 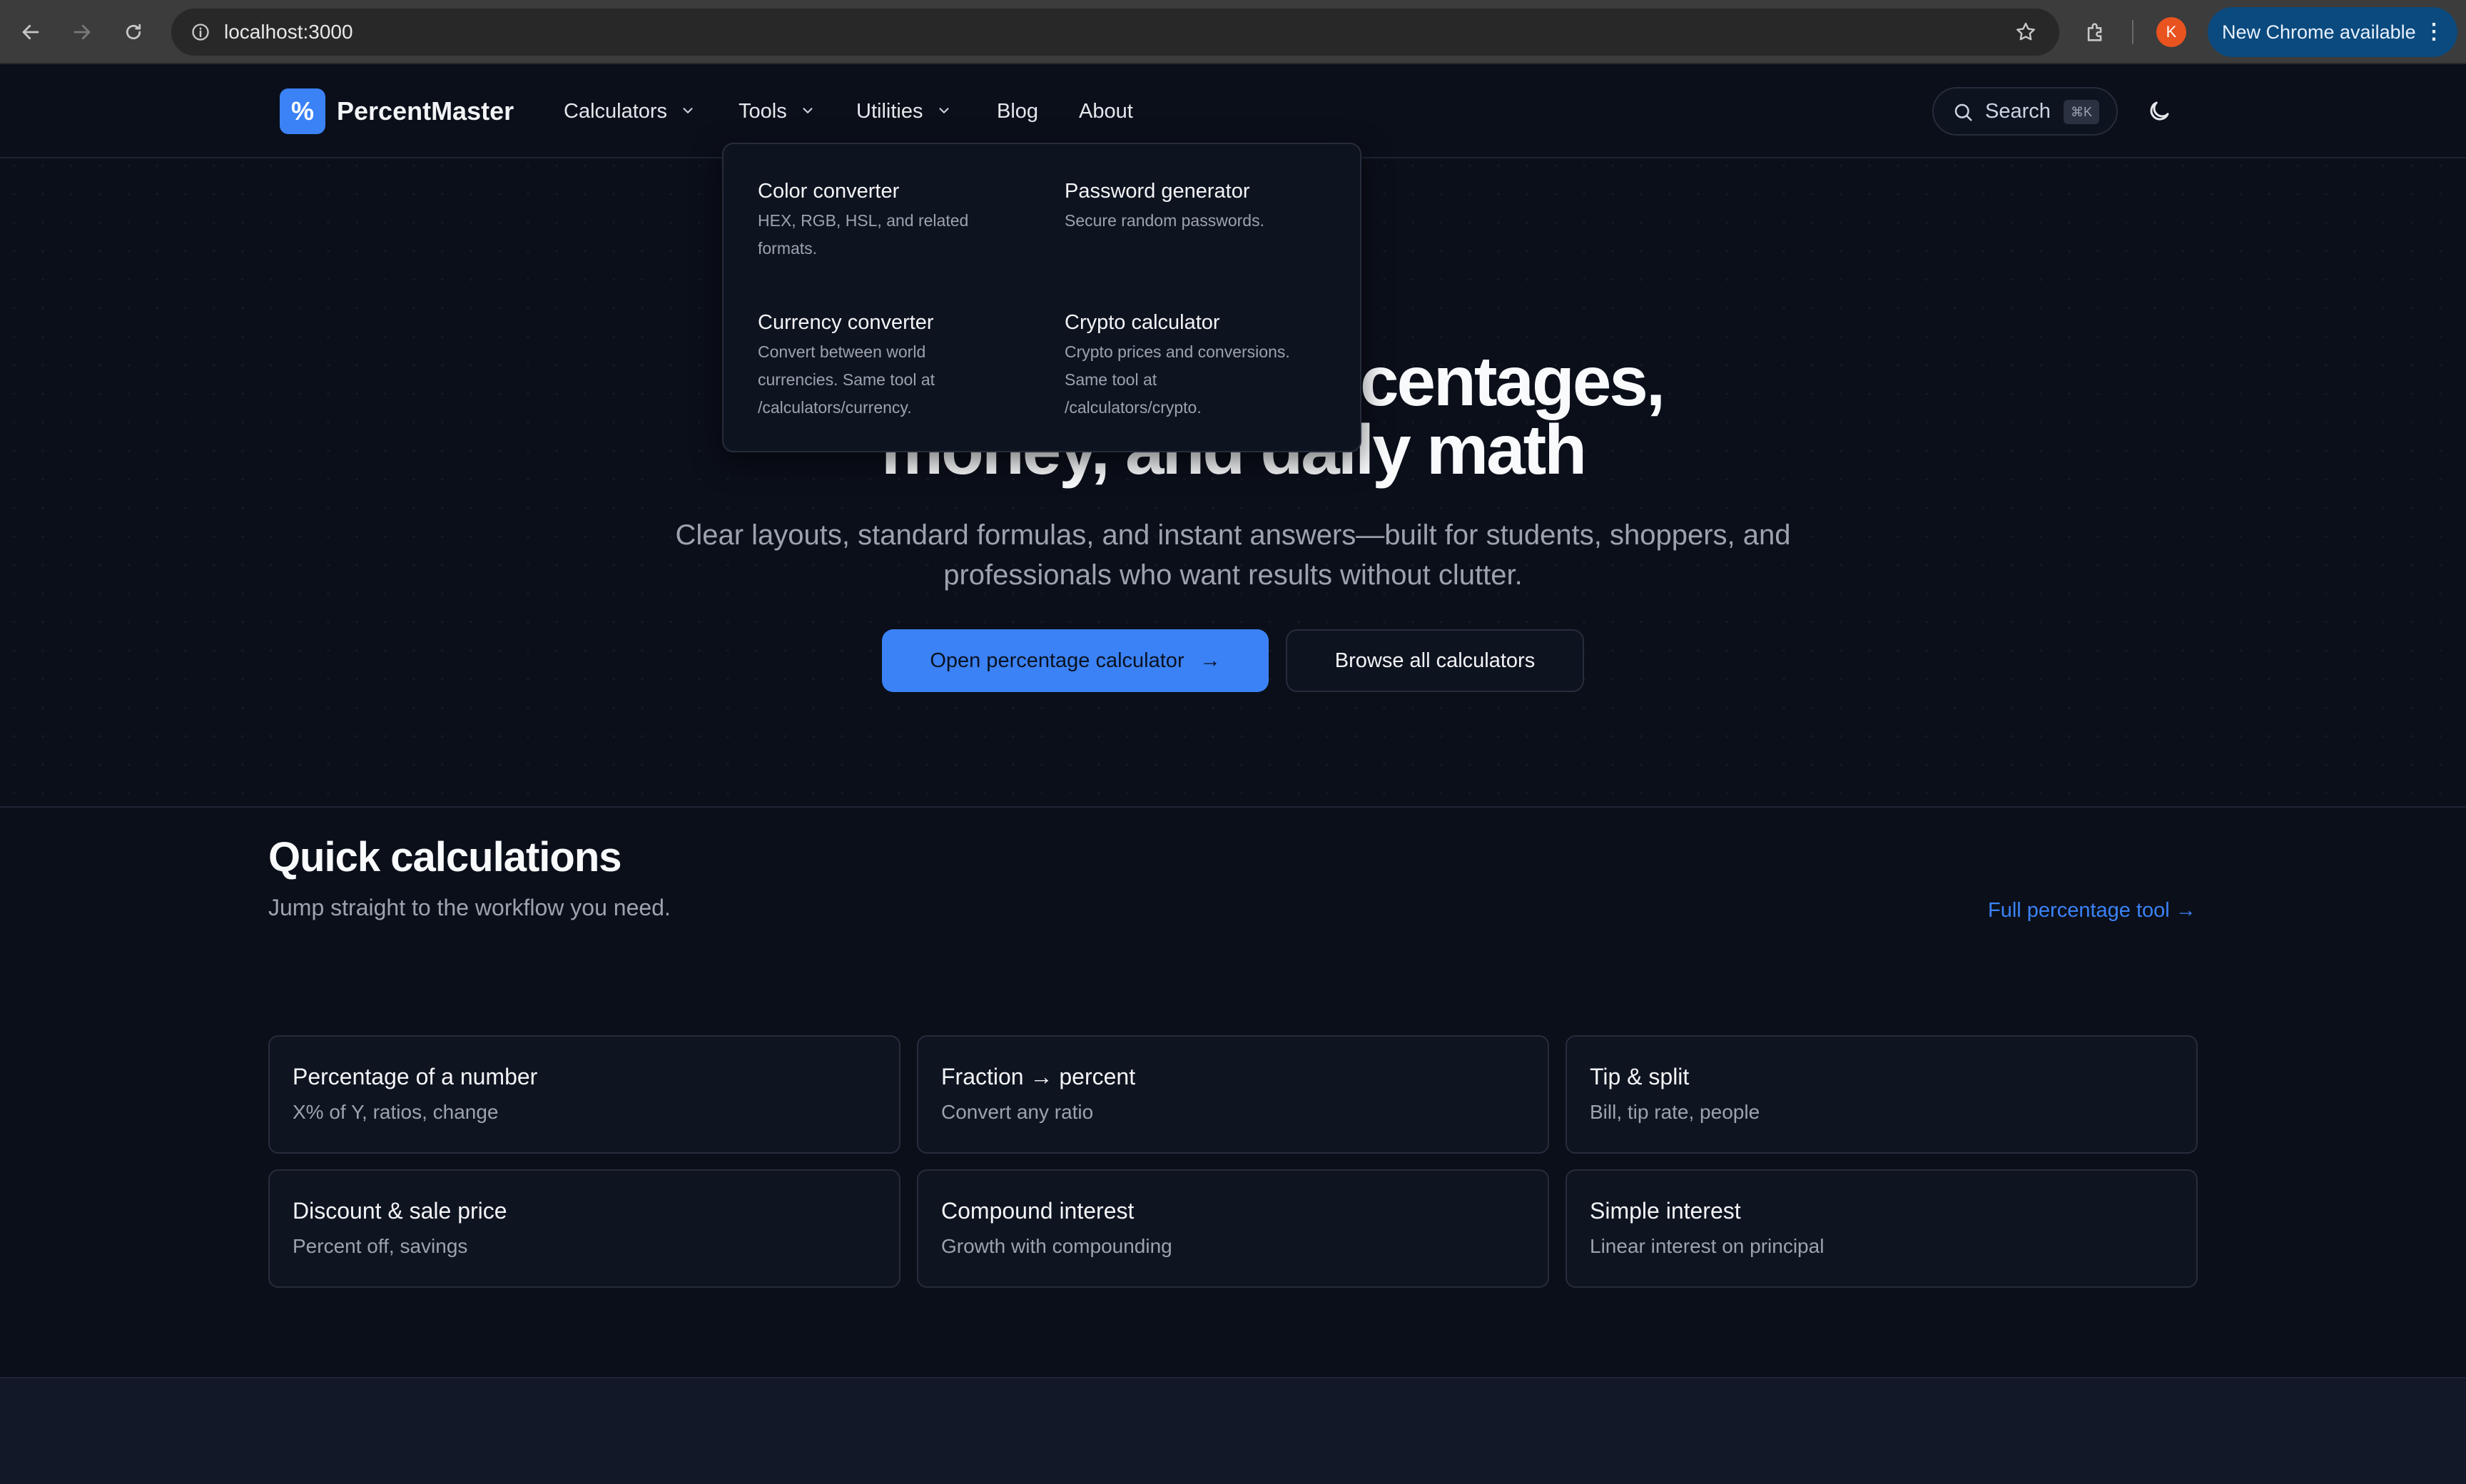 What do you see at coordinates (31, 32) in the screenshot?
I see `back-icon` at bounding box center [31, 32].